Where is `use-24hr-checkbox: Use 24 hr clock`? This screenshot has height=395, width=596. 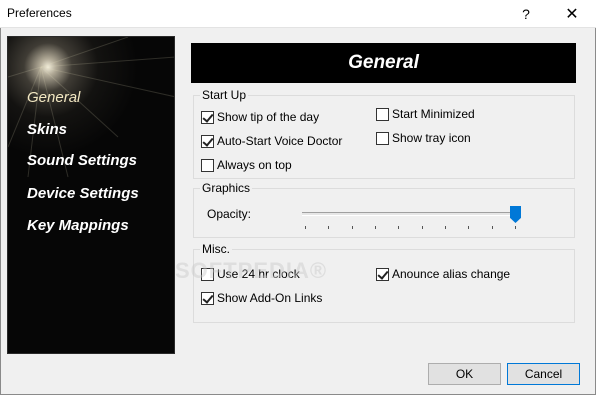 use-24hr-checkbox: Use 24 hr clock is located at coordinates (250, 274).